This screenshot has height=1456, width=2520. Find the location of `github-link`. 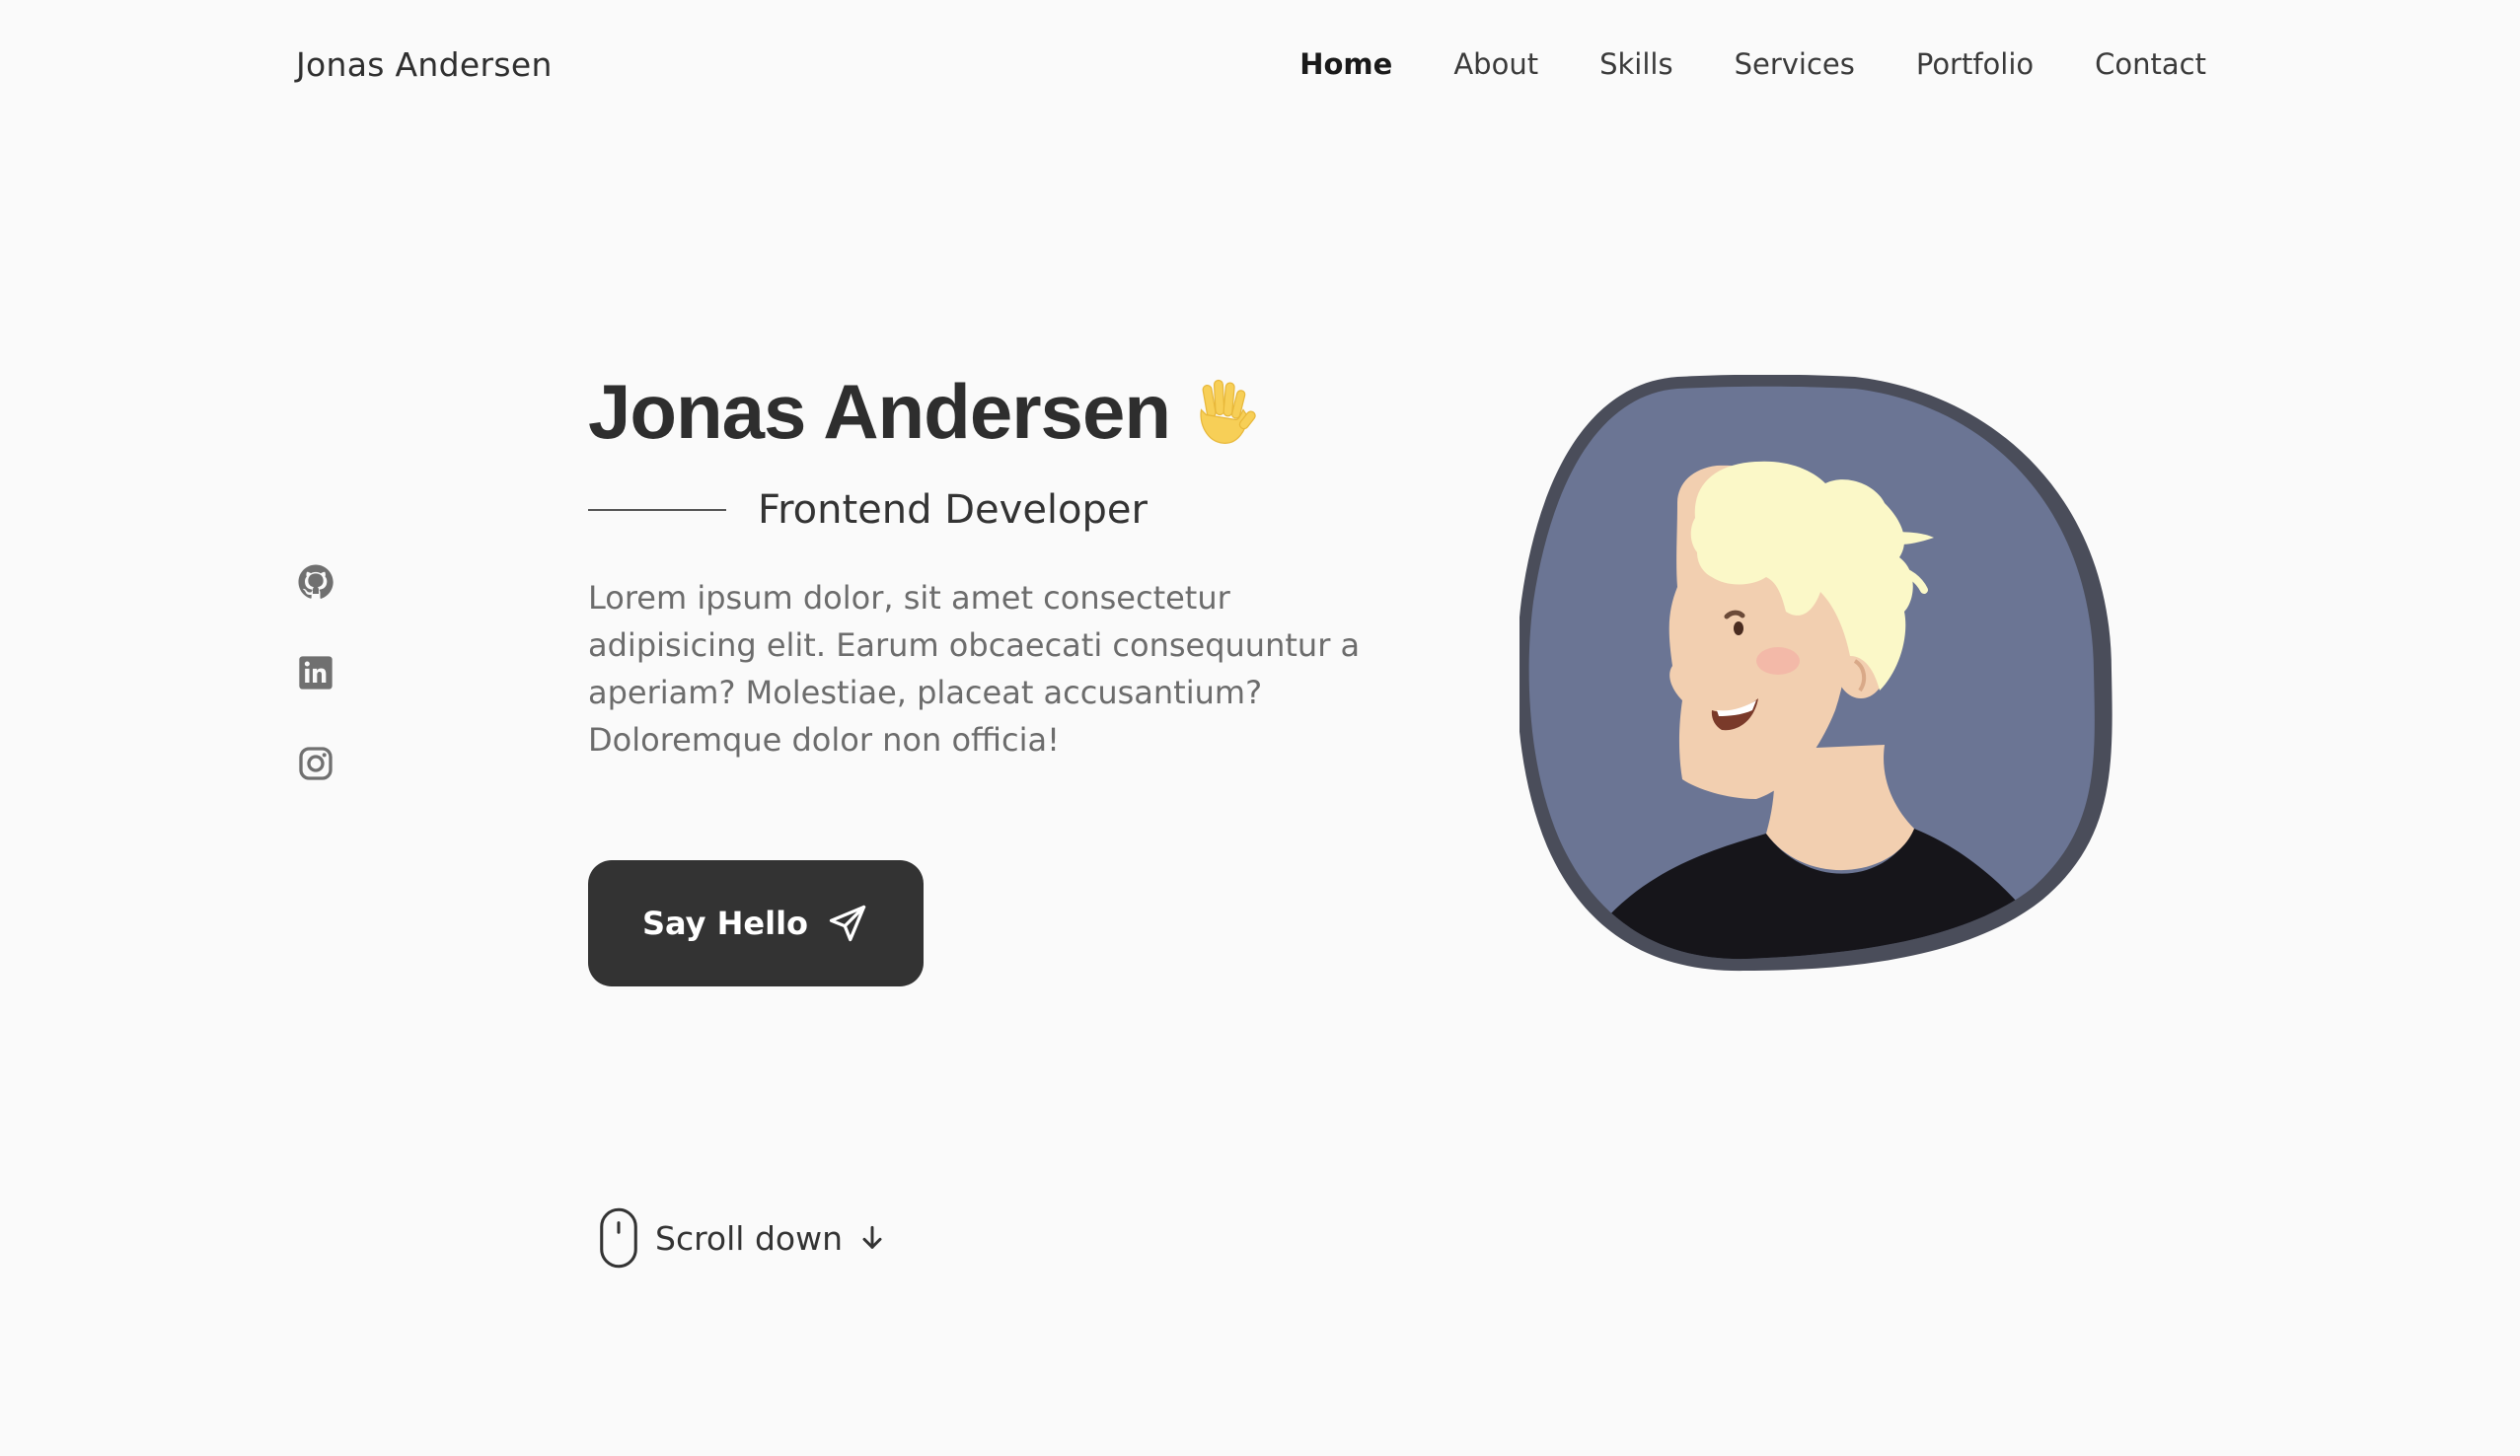

github-link is located at coordinates (315, 582).